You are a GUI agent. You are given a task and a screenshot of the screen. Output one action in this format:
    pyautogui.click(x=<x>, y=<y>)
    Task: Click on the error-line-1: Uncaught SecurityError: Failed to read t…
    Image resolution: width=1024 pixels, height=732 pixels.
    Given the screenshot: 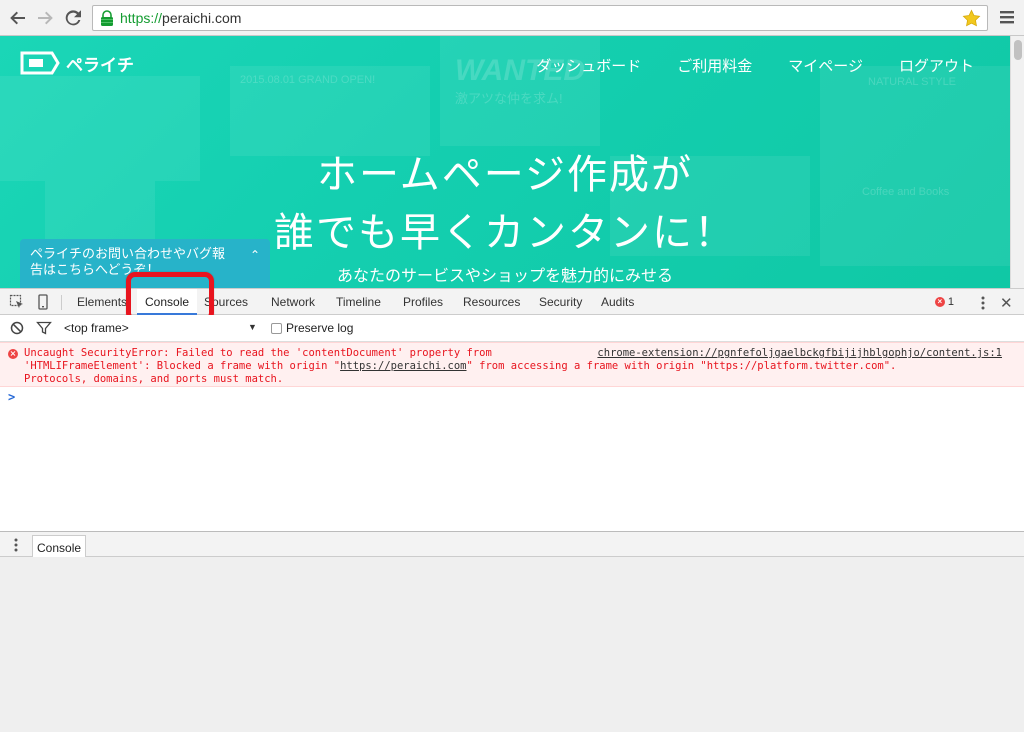 What is the action you would take?
    pyautogui.click(x=258, y=353)
    